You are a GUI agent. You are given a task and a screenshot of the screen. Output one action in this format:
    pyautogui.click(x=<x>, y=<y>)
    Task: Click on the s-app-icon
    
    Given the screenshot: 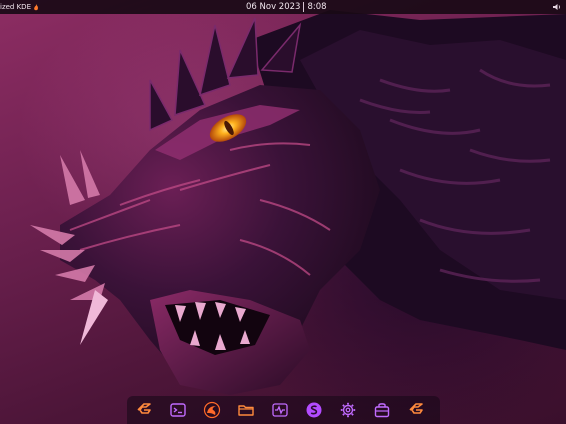 What is the action you would take?
    pyautogui.click(x=314, y=410)
    